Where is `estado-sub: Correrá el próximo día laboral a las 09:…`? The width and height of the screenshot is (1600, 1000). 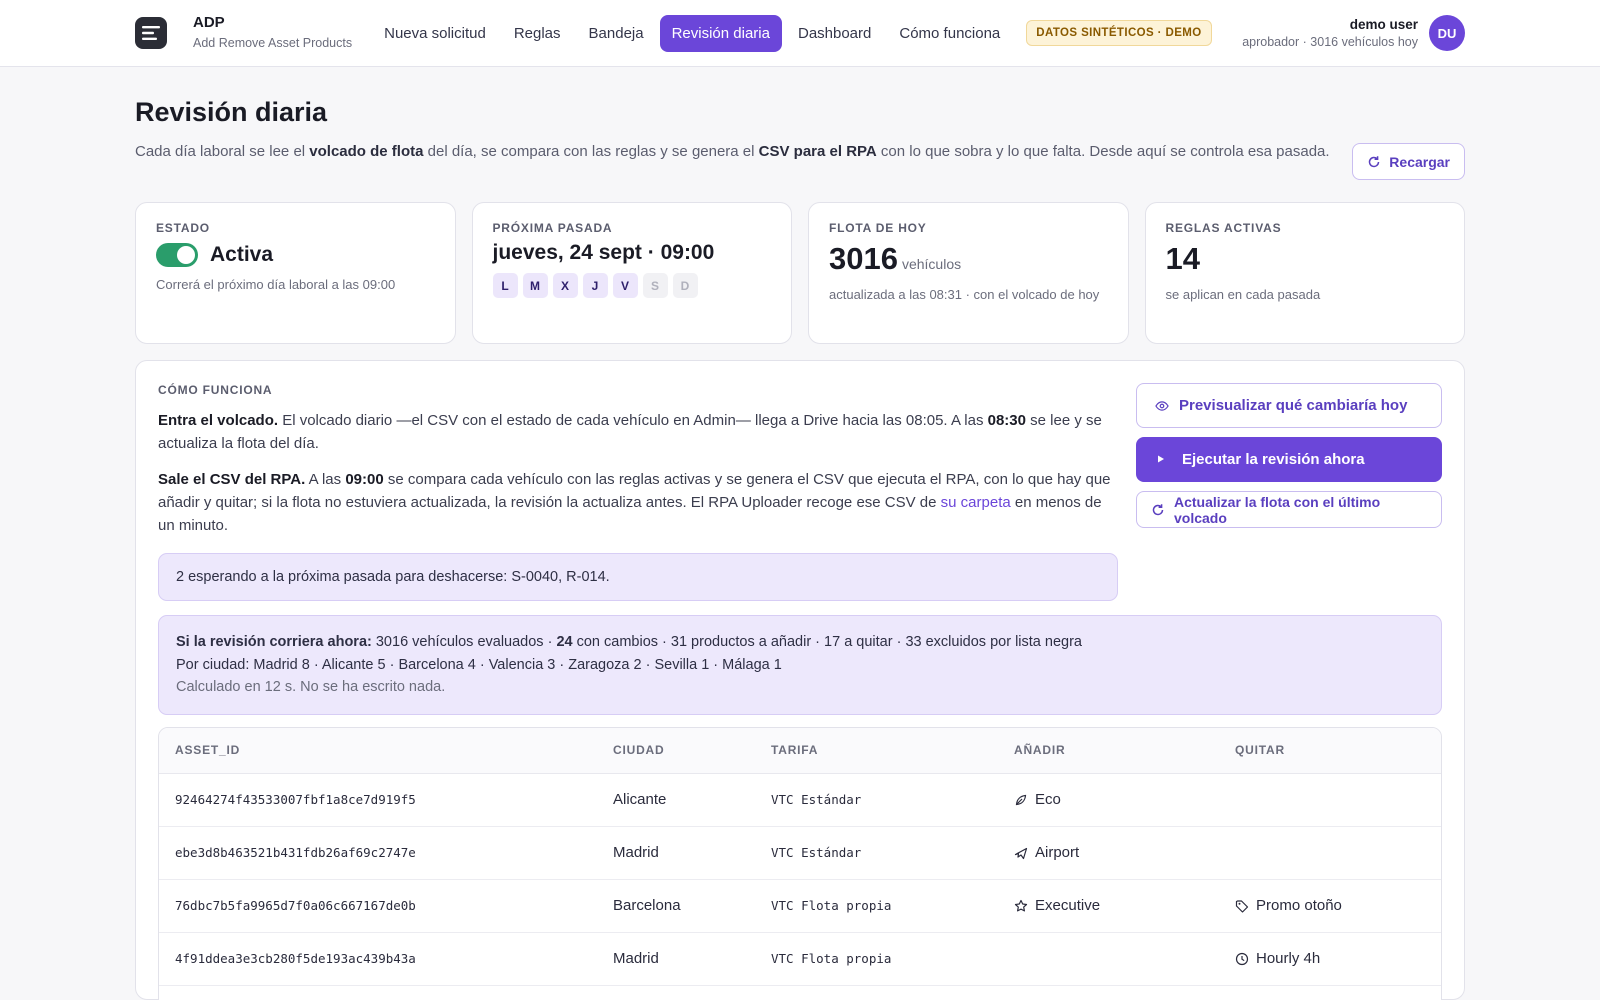 estado-sub: Correrá el próximo día laboral a las 09:… is located at coordinates (276, 284).